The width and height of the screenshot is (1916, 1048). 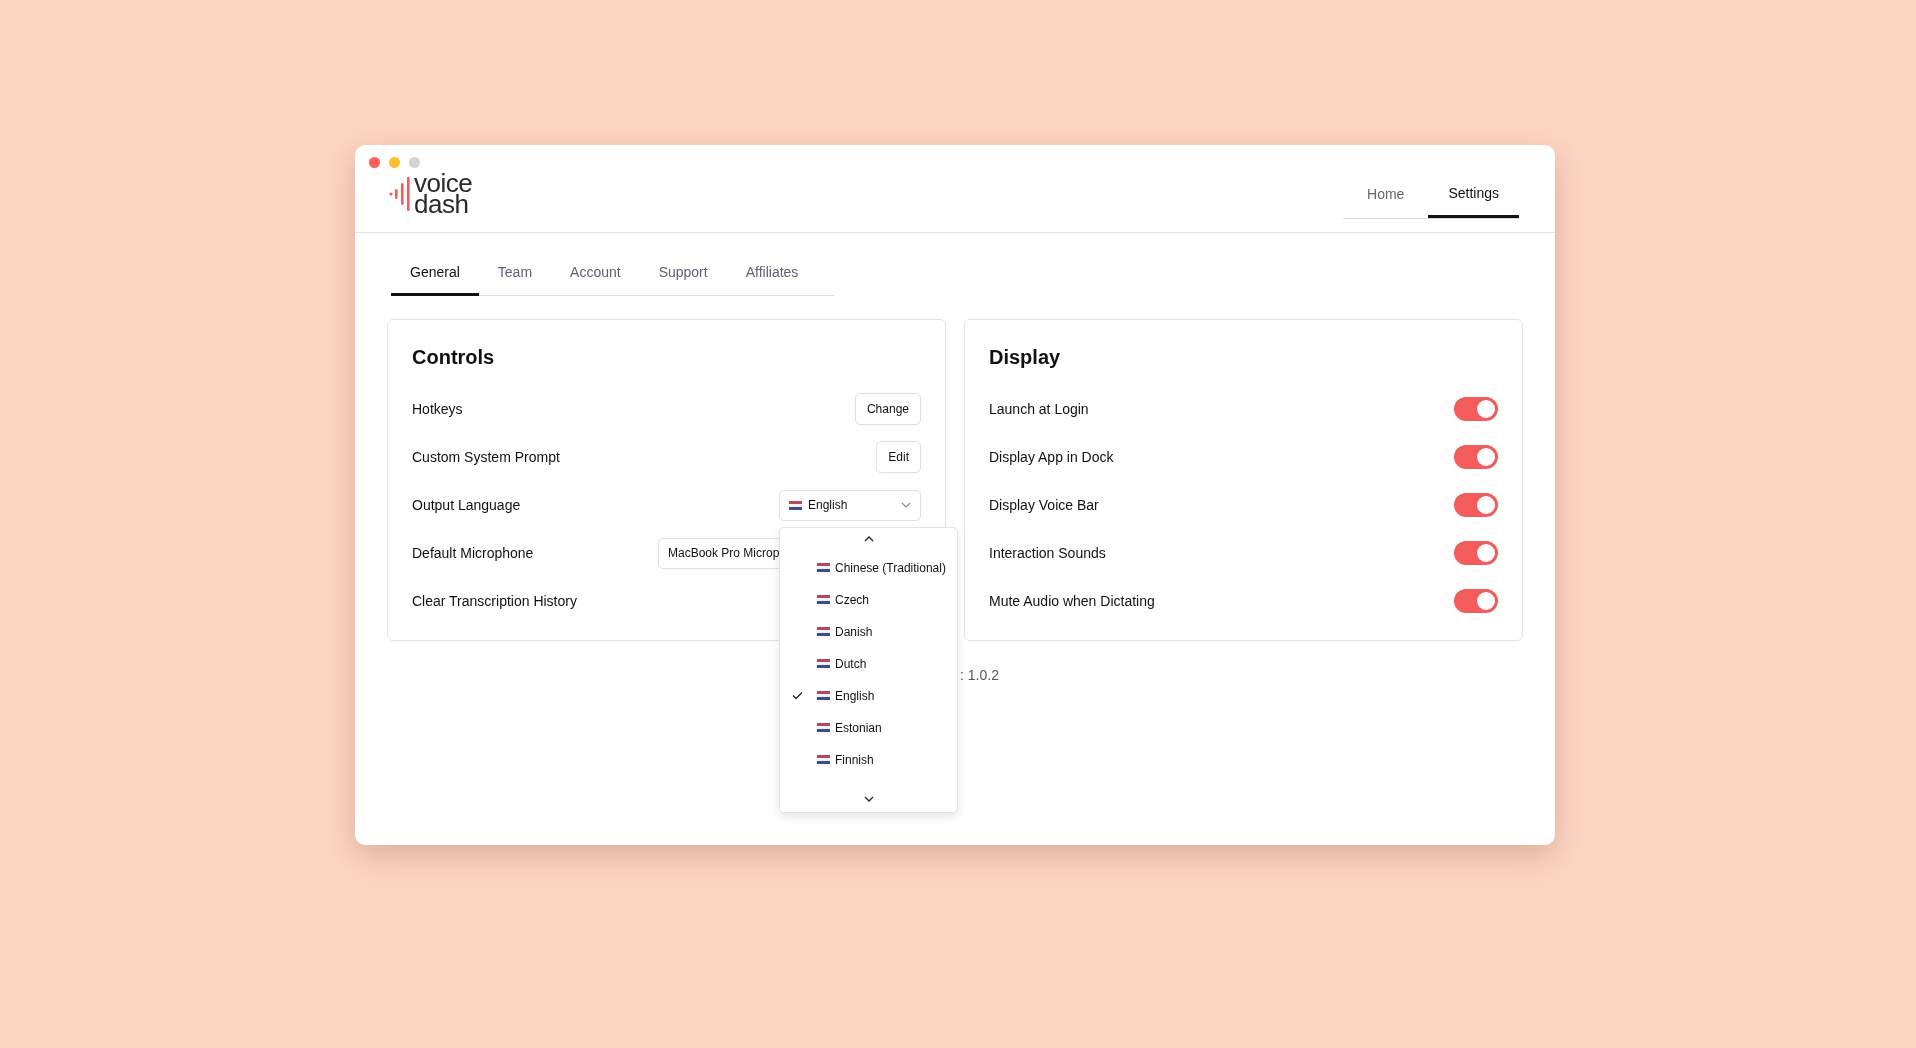 I want to click on setting-label: Mute Audio when Dictating, so click(x=1072, y=601).